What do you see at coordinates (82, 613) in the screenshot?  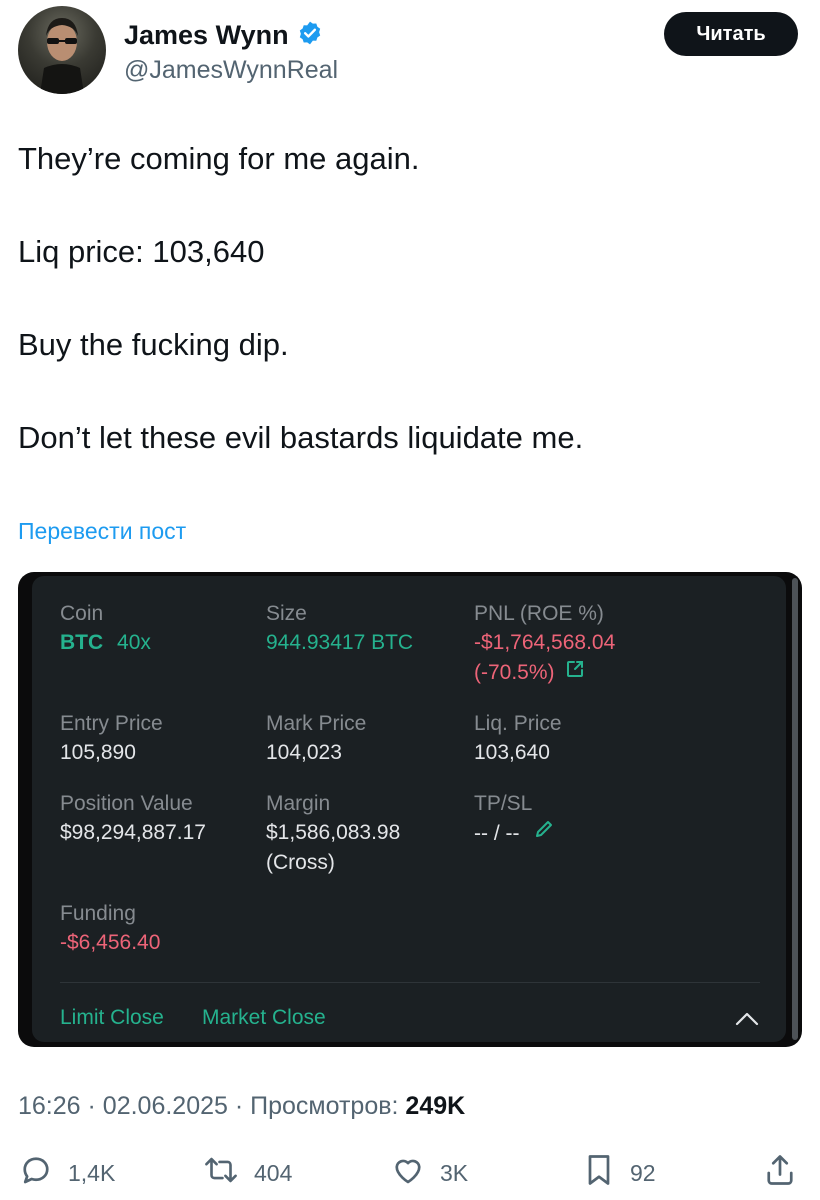 I see `coin-label: Coin` at bounding box center [82, 613].